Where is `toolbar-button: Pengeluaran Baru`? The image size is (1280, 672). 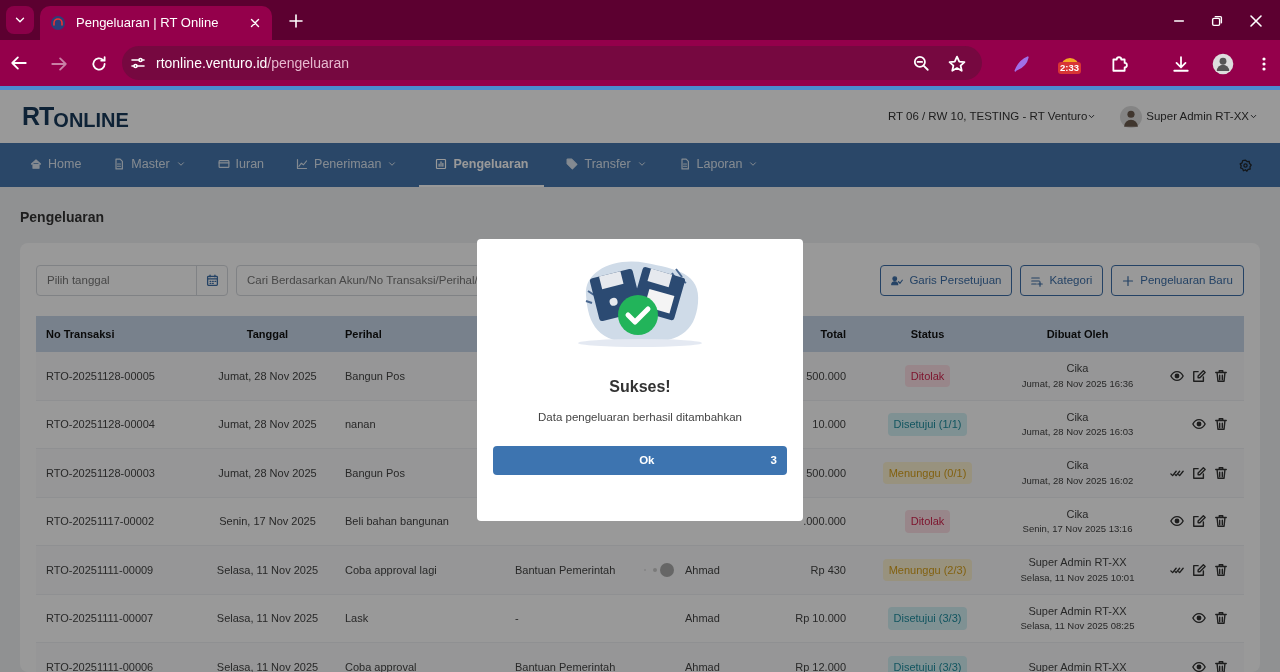 toolbar-button: Pengeluaran Baru is located at coordinates (1177, 280).